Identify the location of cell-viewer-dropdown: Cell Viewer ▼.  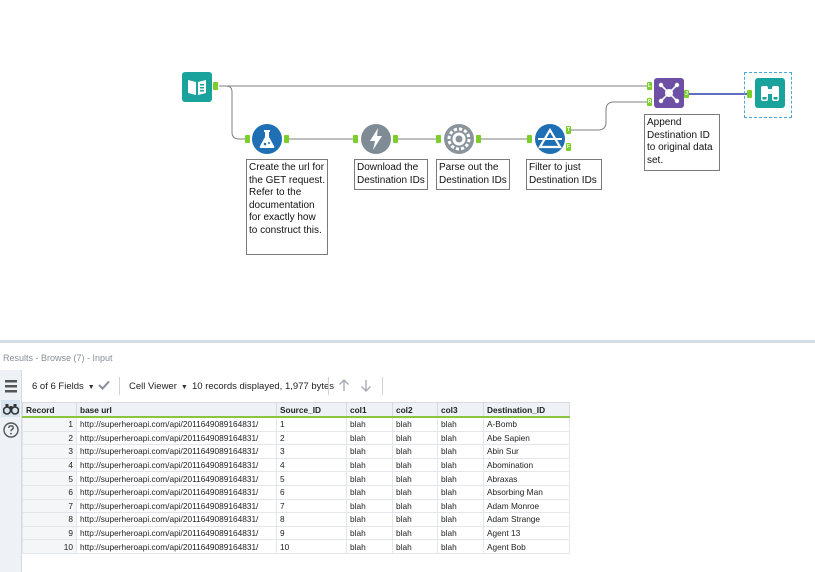
(158, 386).